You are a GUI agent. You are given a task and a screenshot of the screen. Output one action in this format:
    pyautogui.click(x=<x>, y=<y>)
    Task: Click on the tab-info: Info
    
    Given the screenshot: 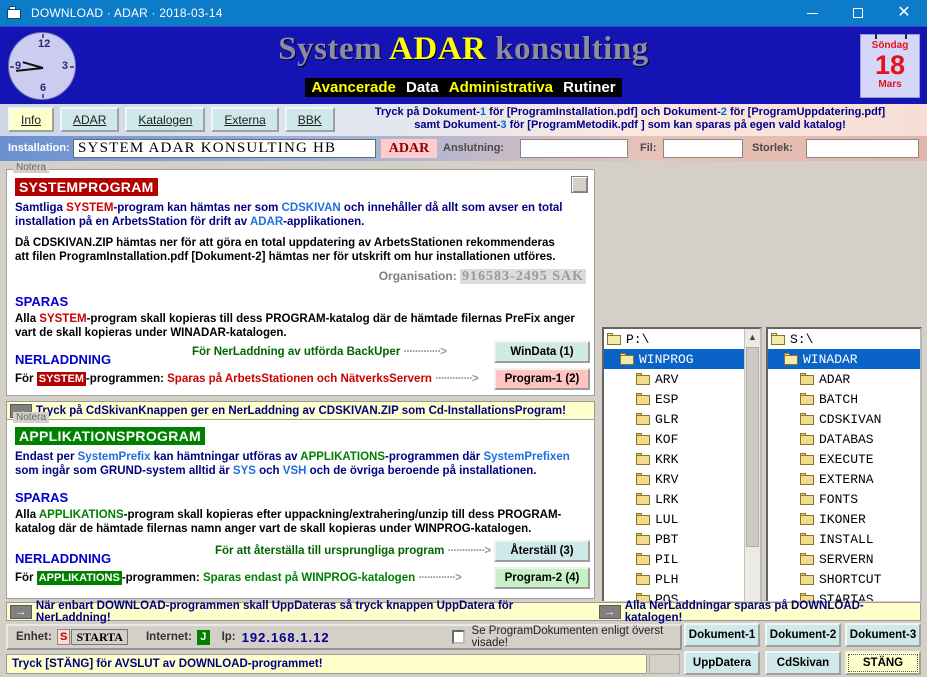 What is the action you would take?
    pyautogui.click(x=31, y=119)
    